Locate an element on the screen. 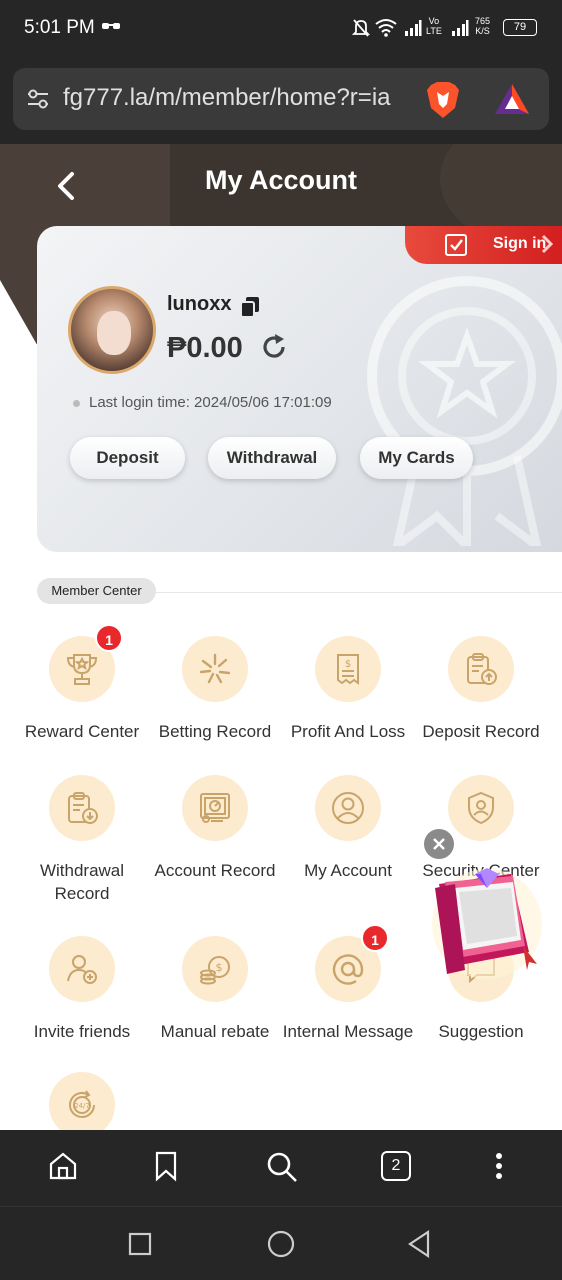 Image resolution: width=562 pixels, height=1280 pixels. menu-item-label: Account Record is located at coordinates (215, 870).